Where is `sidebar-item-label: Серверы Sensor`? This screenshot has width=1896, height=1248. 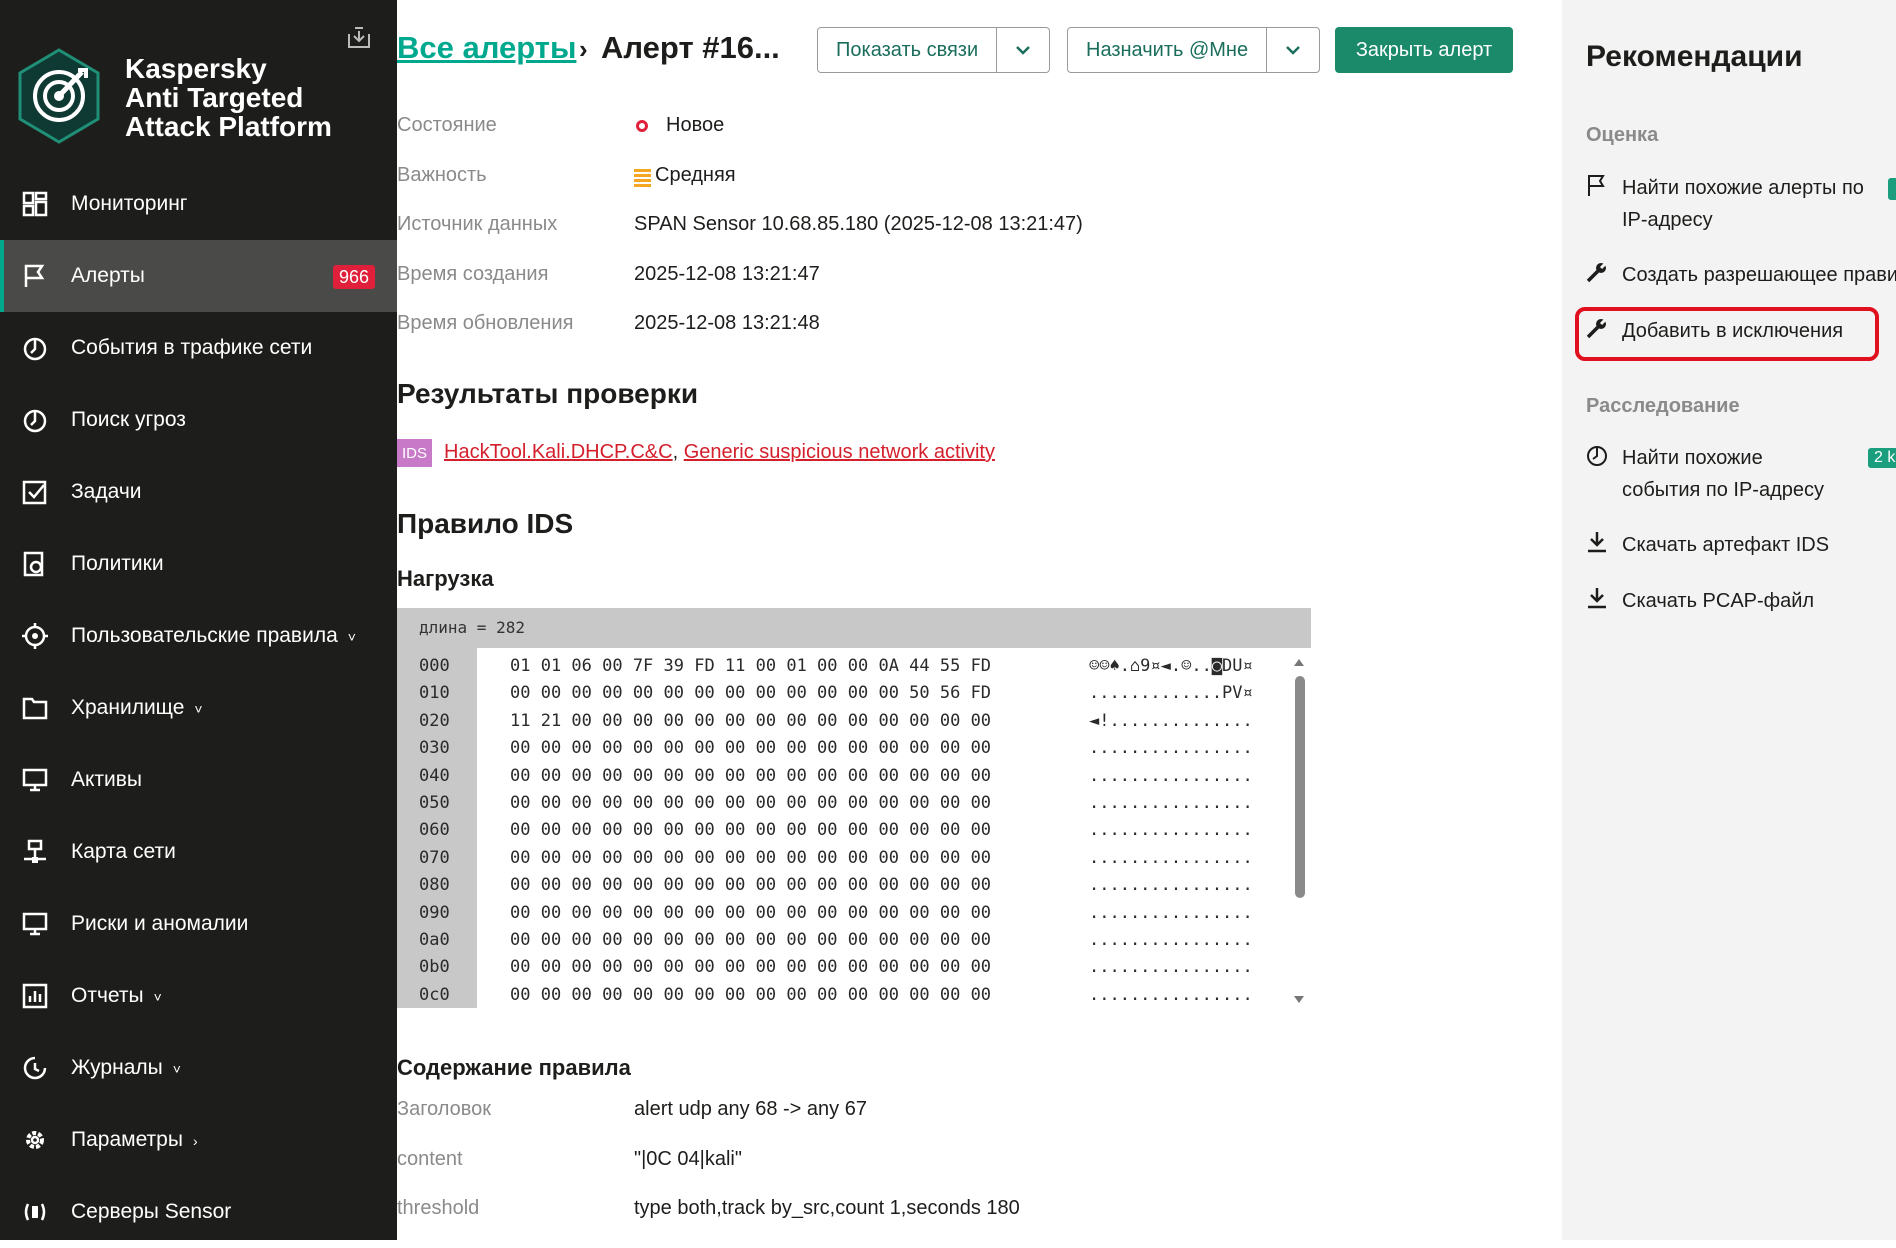
sidebar-item-label: Серверы Sensor is located at coordinates (151, 1211).